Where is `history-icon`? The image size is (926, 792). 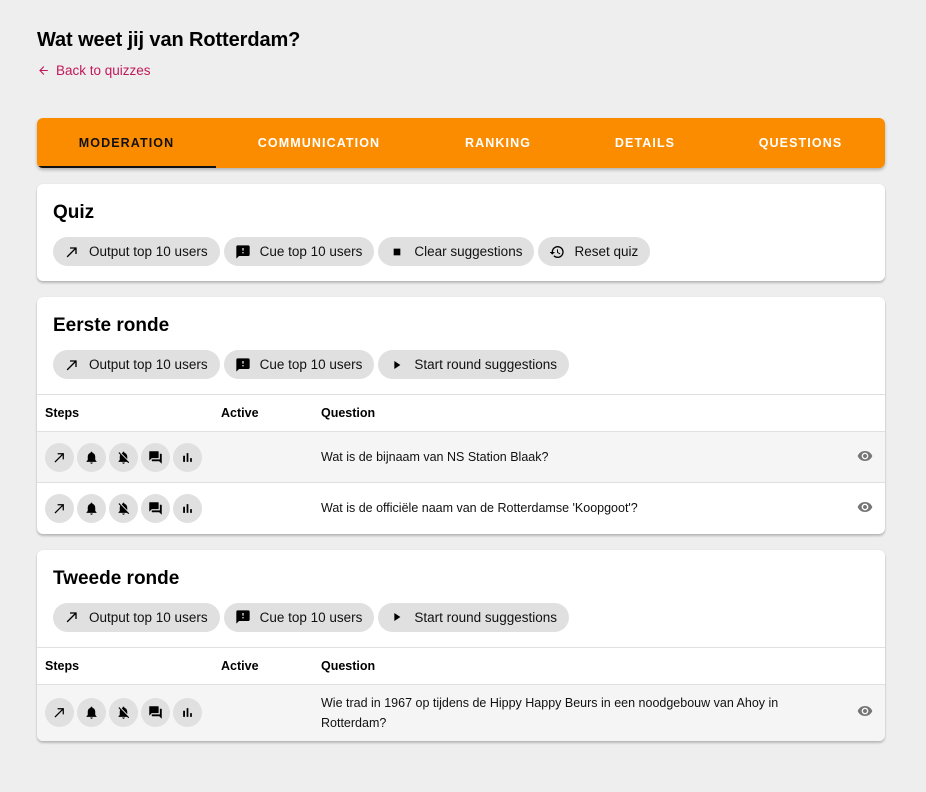
history-icon is located at coordinates (557, 252).